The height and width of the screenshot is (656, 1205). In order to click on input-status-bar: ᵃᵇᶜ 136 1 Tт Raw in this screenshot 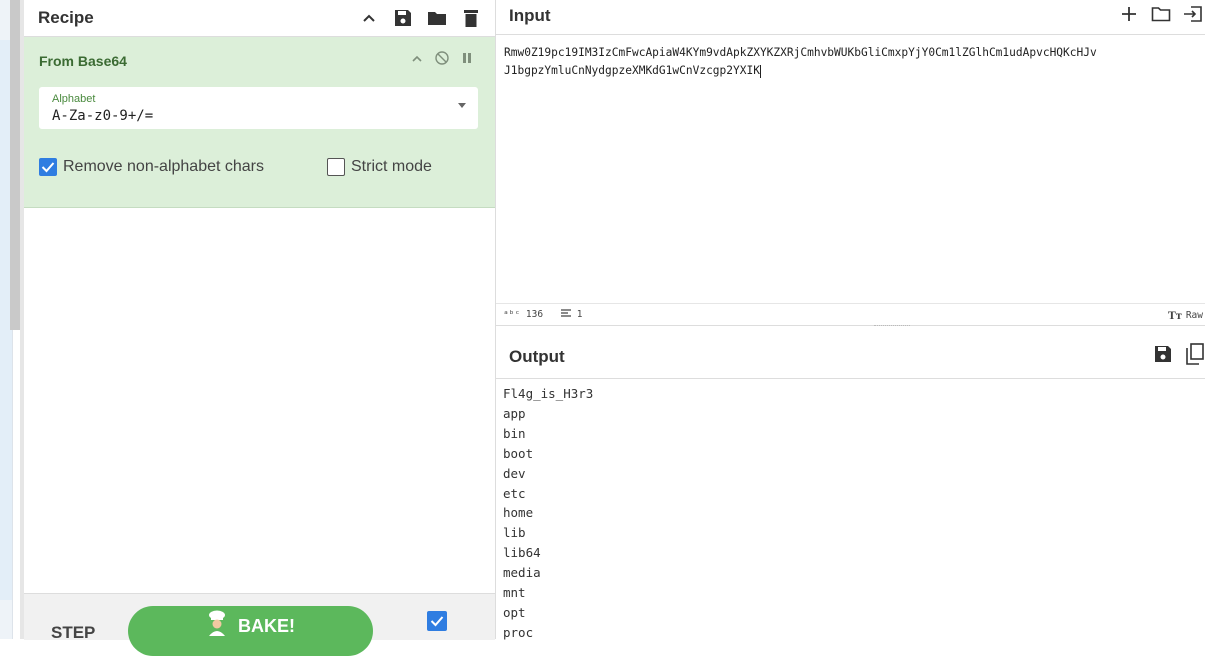, I will do `click(850, 314)`.